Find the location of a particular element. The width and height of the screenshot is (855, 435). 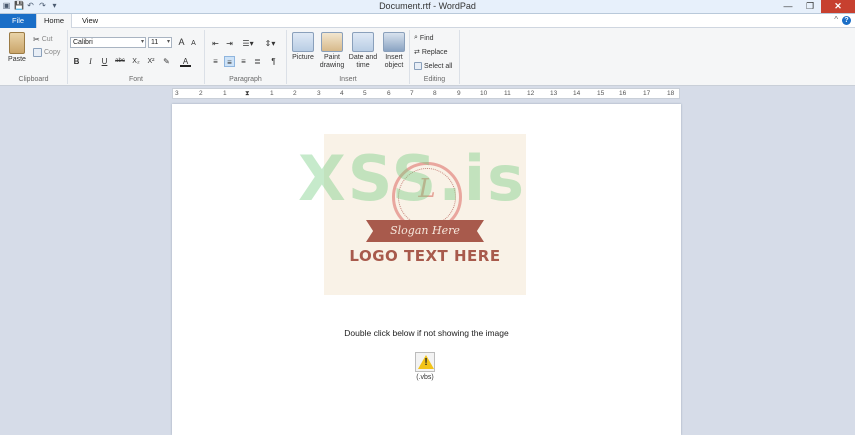

date-time-label: Date and time is located at coordinates (363, 61).